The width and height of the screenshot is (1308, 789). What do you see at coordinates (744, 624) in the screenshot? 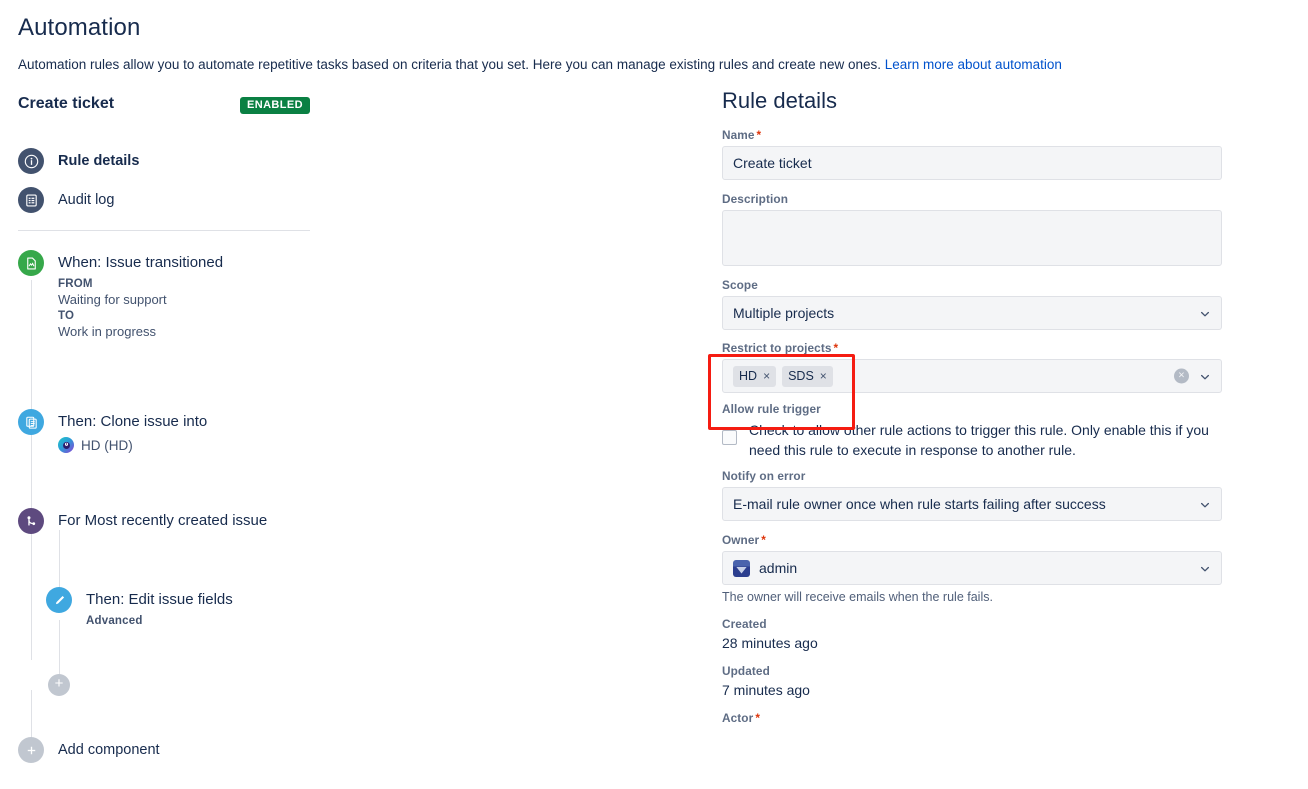
I see `created-label: Created` at bounding box center [744, 624].